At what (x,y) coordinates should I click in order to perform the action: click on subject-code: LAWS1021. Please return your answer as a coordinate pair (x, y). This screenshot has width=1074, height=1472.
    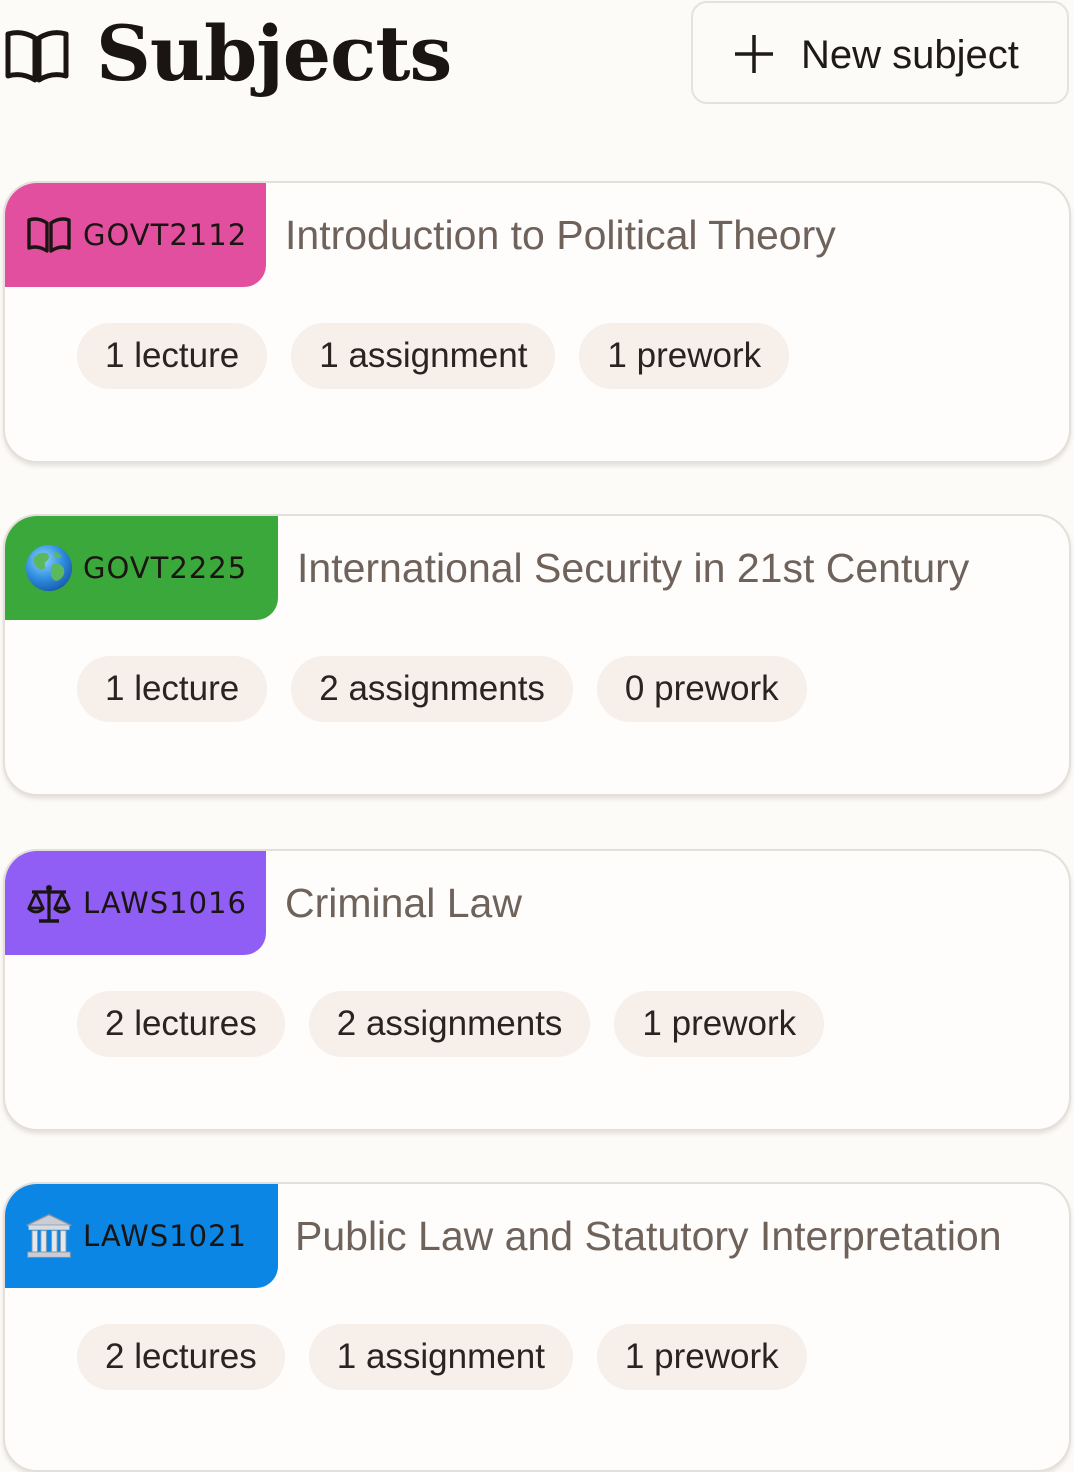
    Looking at the image, I should click on (165, 1236).